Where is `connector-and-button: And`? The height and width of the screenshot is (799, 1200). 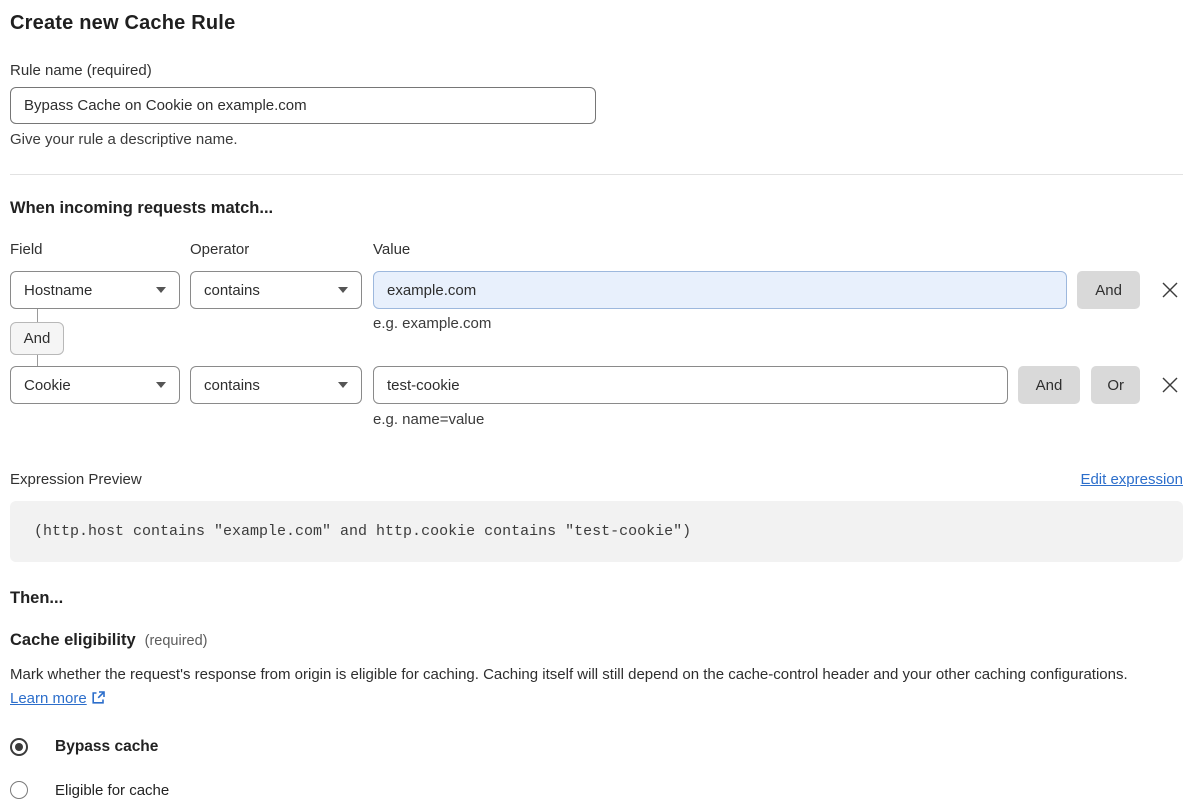
connector-and-button: And is located at coordinates (37, 338).